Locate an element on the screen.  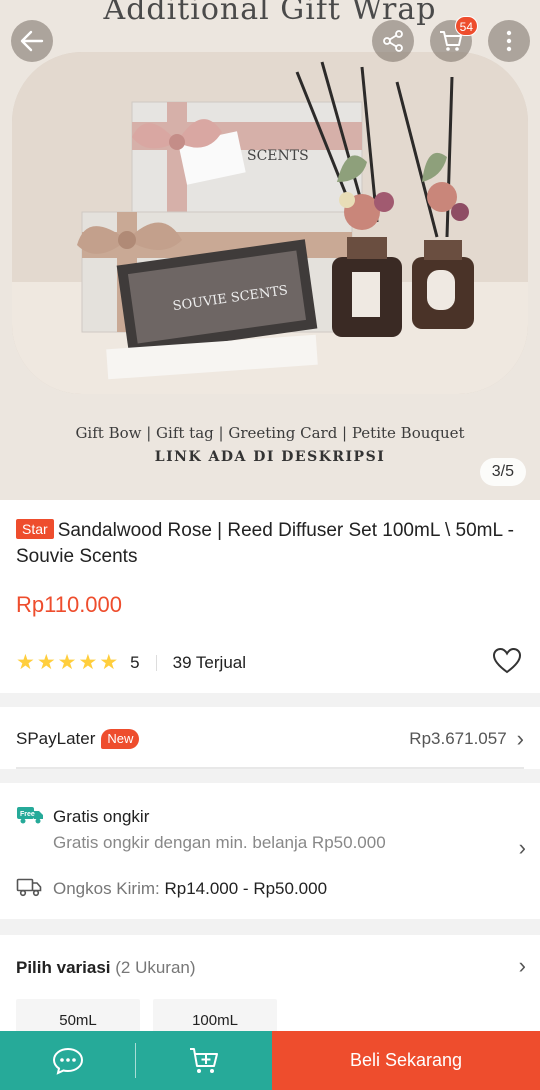
chat-icon is located at coordinates (68, 1061).